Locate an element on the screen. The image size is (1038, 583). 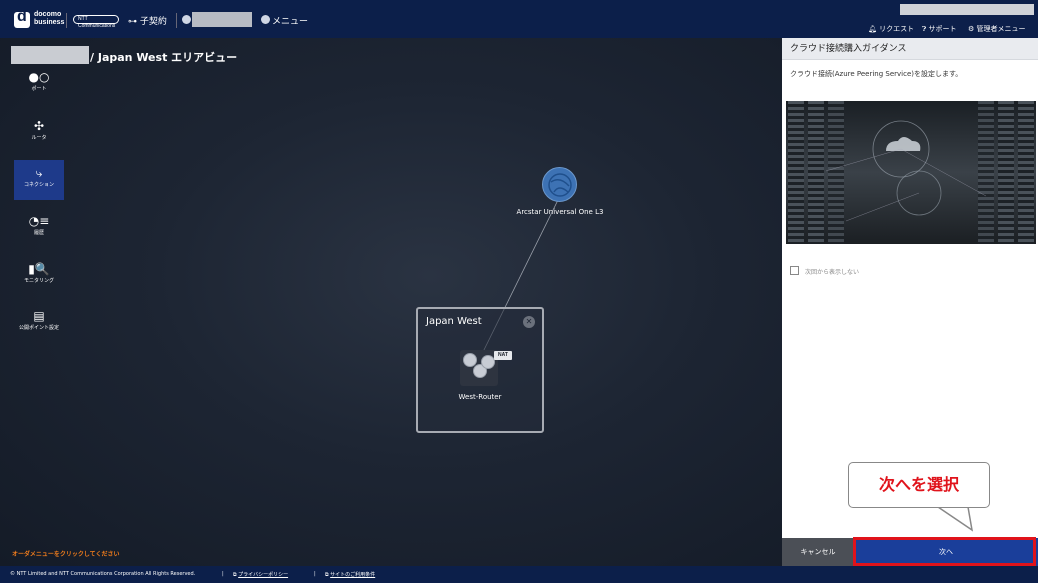
dont-show-again-checkbox is located at coordinates (794, 270).